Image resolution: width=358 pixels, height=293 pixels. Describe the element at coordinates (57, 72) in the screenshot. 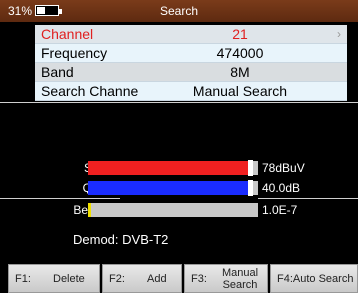

I see `band-label: Band` at that location.